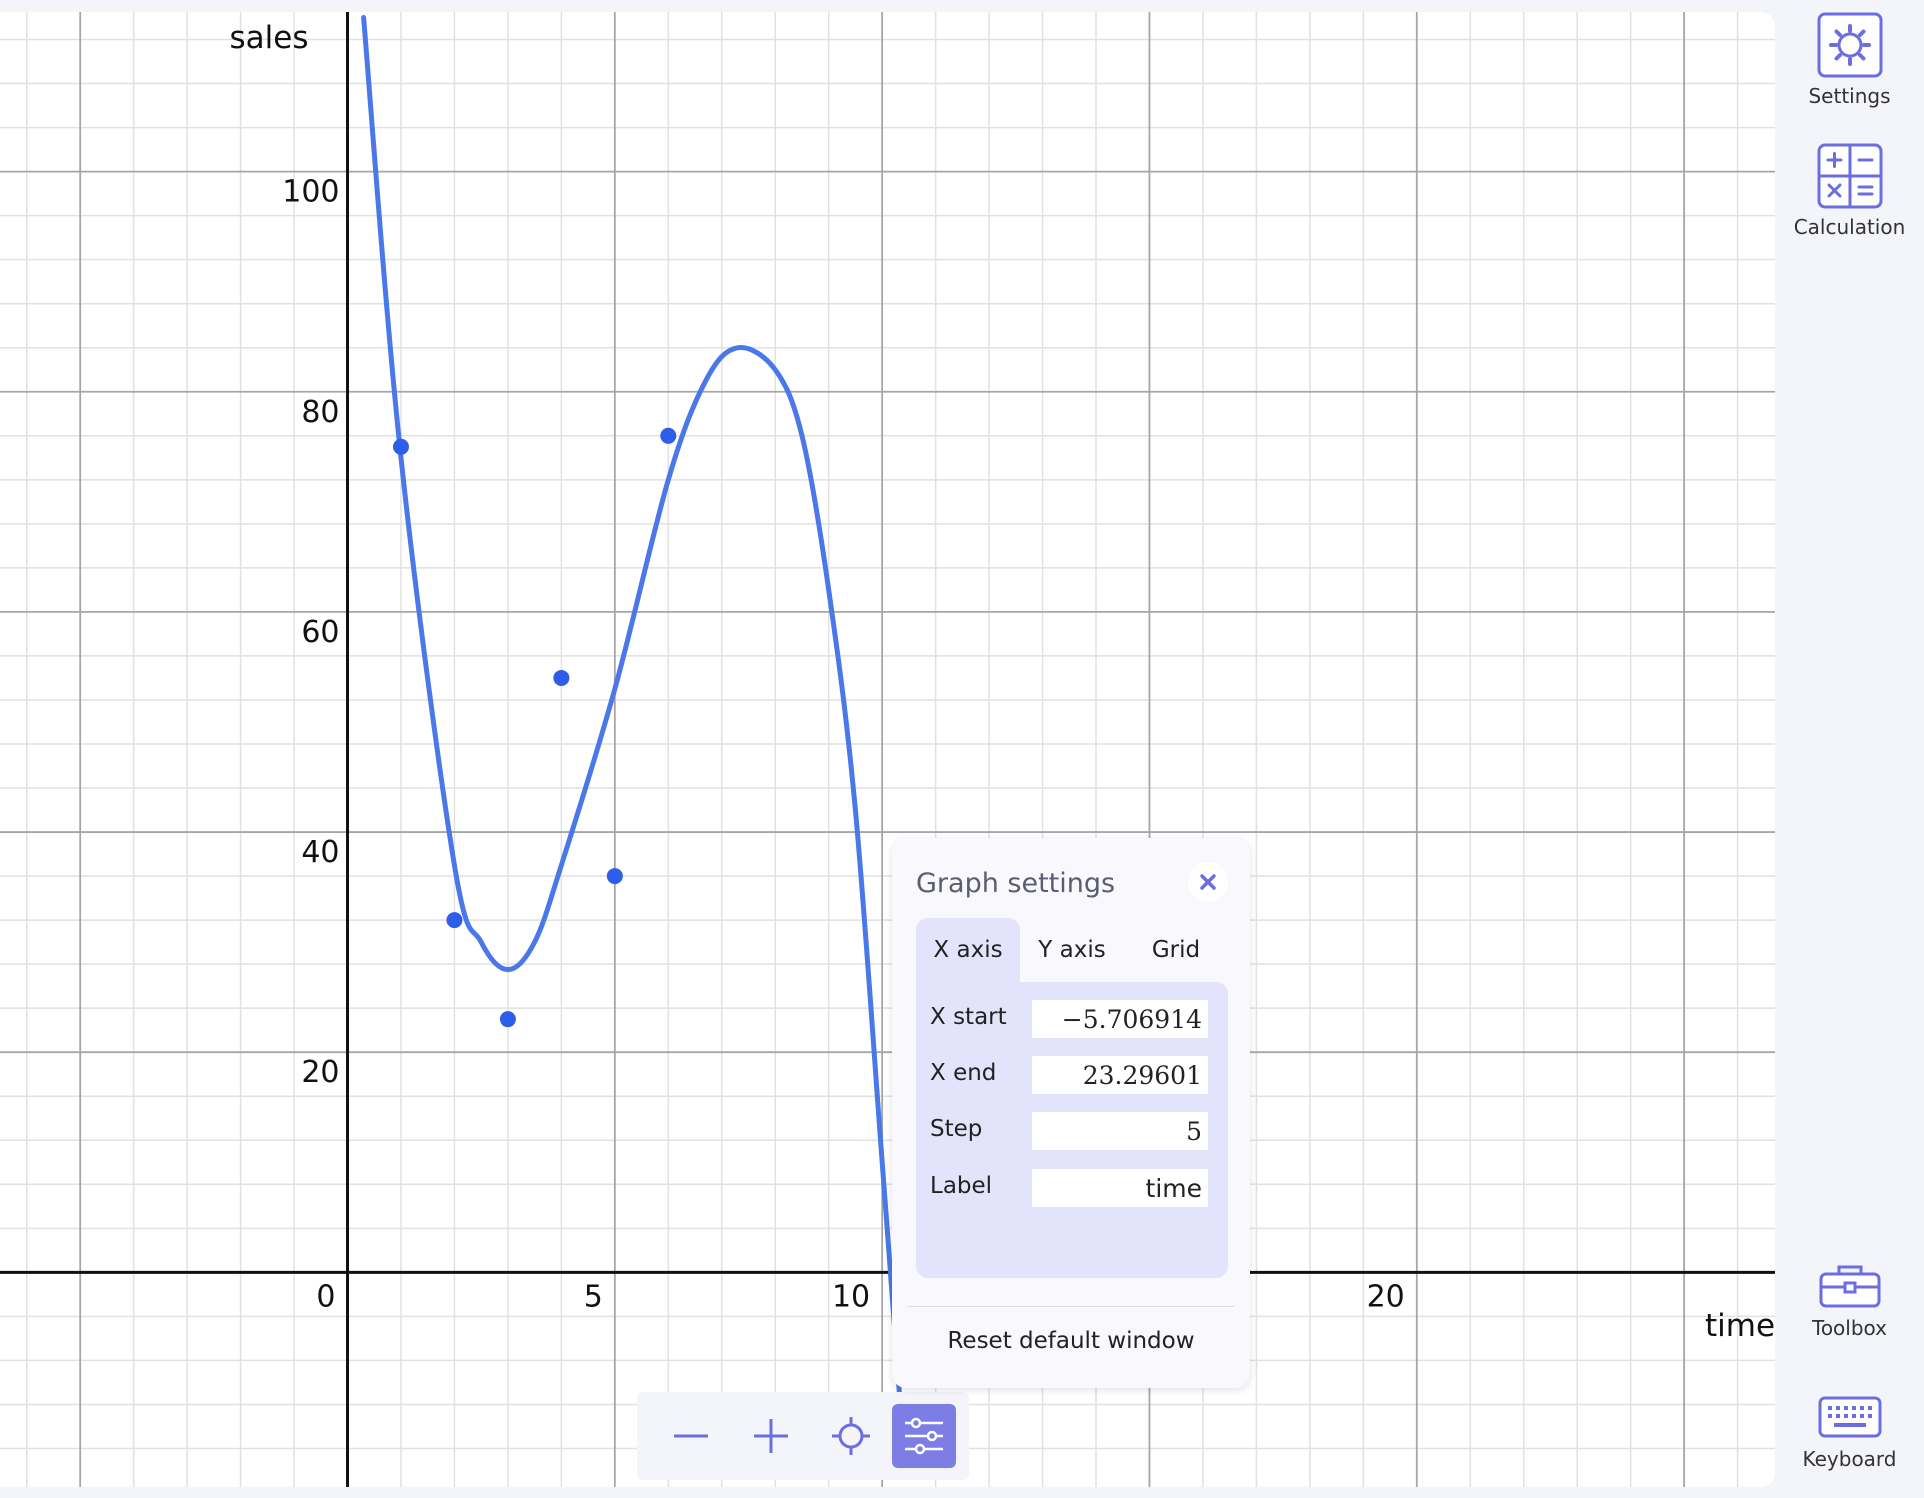 This screenshot has height=1498, width=1924. I want to click on graph-settings-button, so click(924, 1436).